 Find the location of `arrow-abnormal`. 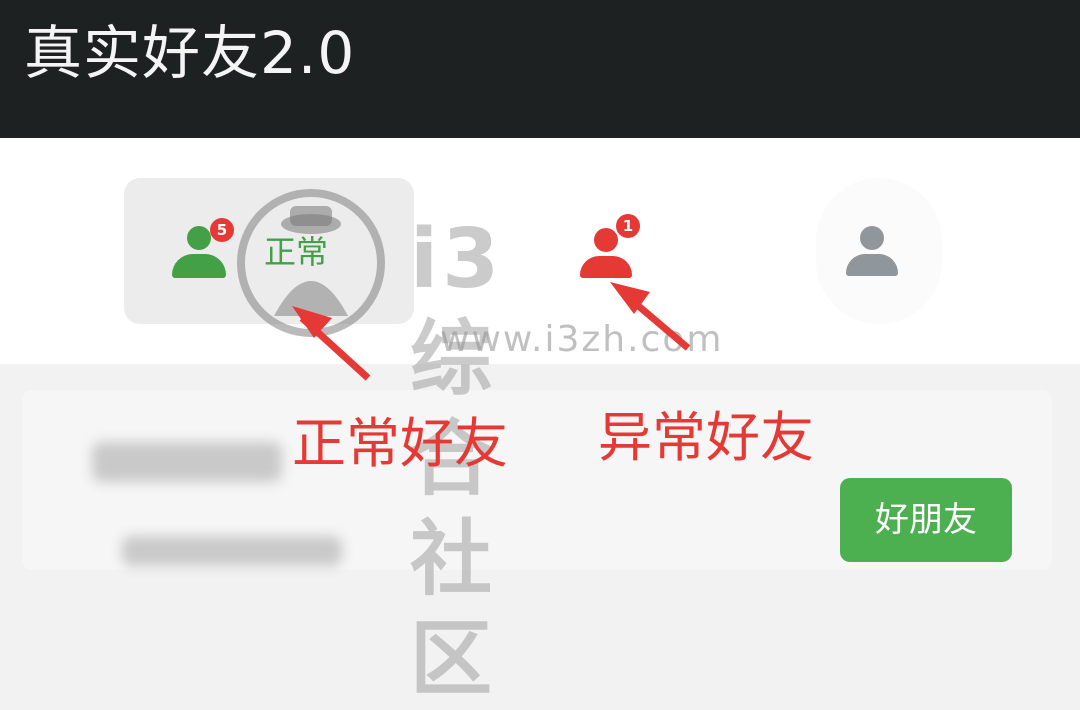

arrow-abnormal is located at coordinates (650, 316).